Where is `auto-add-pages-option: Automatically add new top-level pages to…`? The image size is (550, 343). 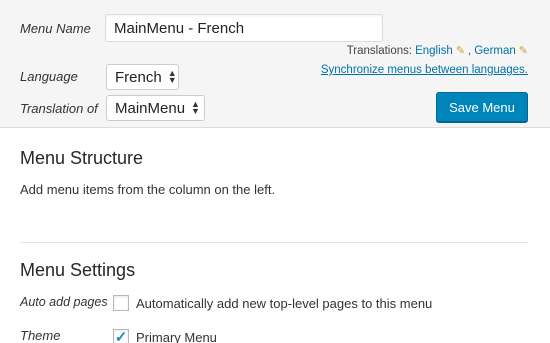
auto-add-pages-option: Automatically add new top-level pages to… is located at coordinates (284, 303).